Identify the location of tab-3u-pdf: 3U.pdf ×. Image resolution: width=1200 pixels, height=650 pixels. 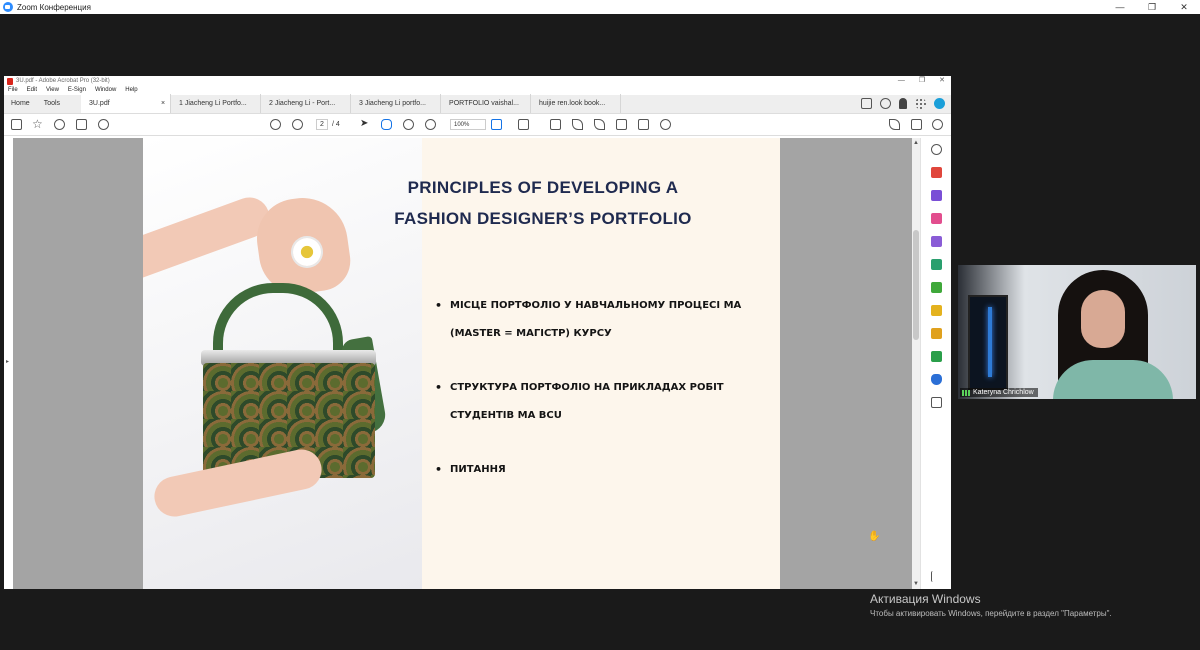
(126, 103).